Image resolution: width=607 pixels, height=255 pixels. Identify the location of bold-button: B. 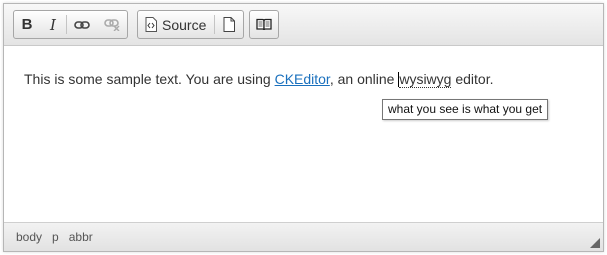
(27, 24).